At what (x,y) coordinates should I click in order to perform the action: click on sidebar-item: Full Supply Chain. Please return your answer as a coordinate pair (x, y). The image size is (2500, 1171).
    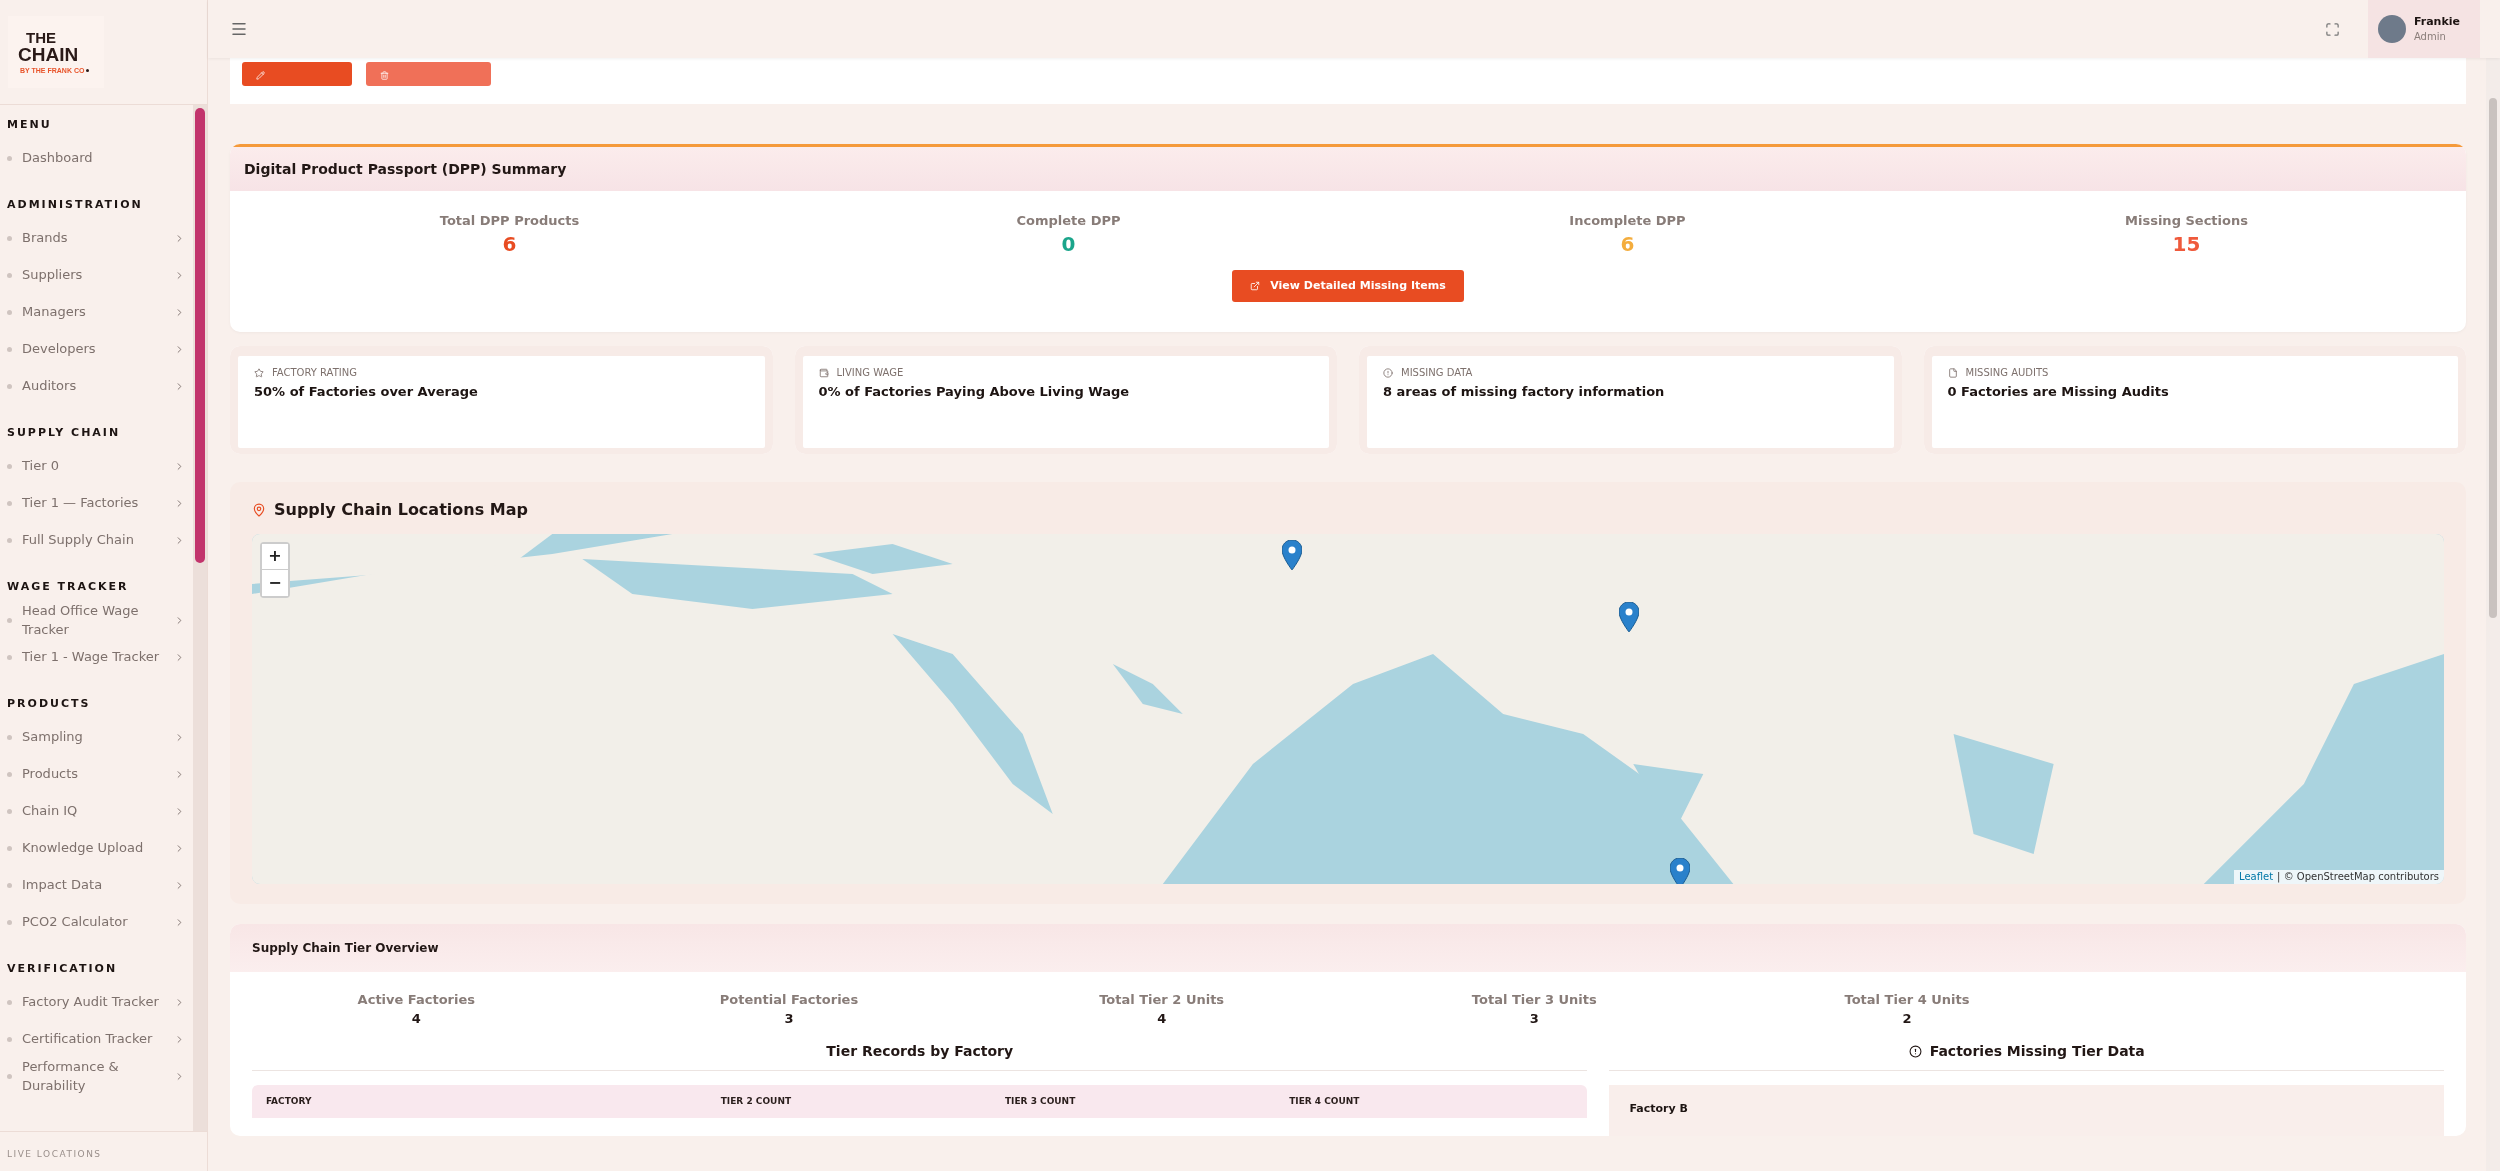
    Looking at the image, I should click on (100, 540).